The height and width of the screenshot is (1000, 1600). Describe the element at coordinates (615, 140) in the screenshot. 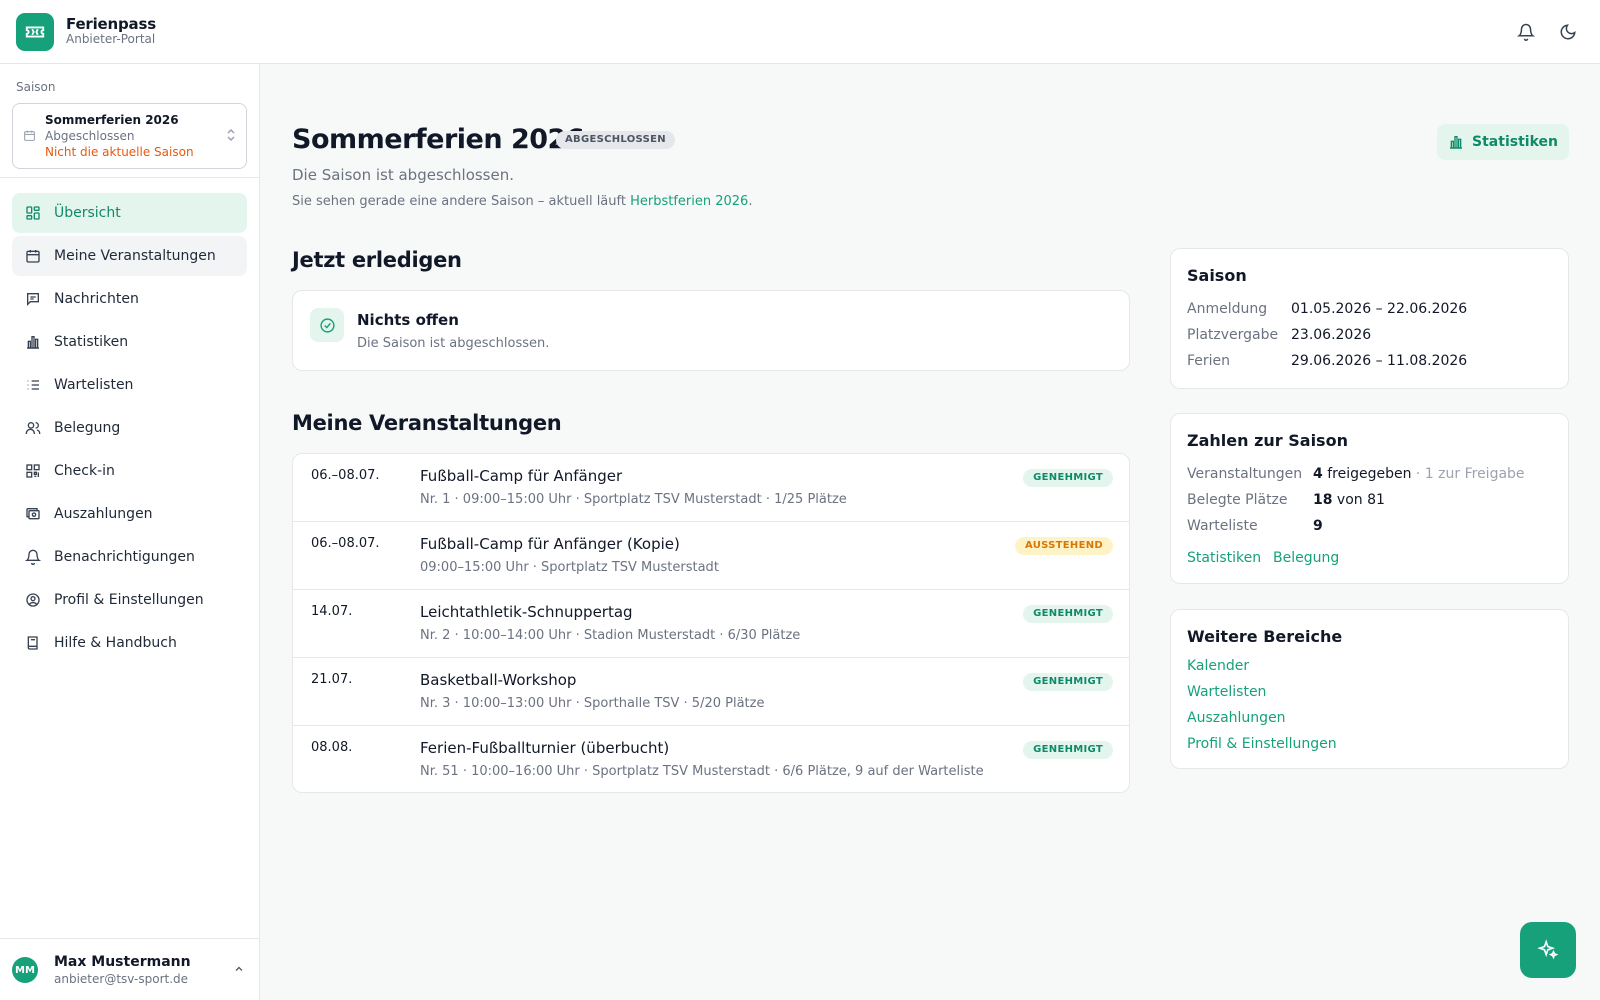

I see `status-badge: ABGESCHLOSSEN` at that location.